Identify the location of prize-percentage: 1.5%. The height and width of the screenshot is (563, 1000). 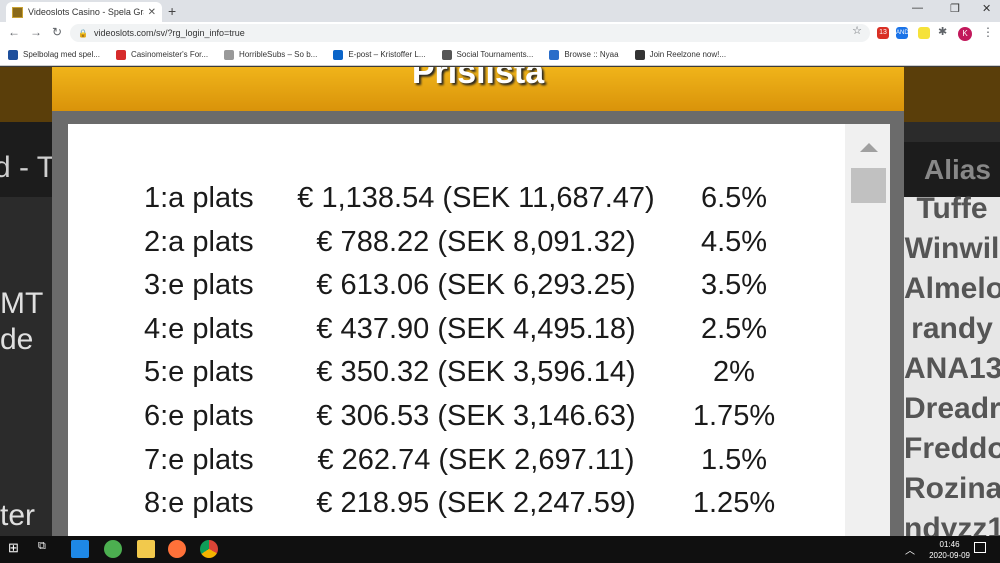
(734, 459).